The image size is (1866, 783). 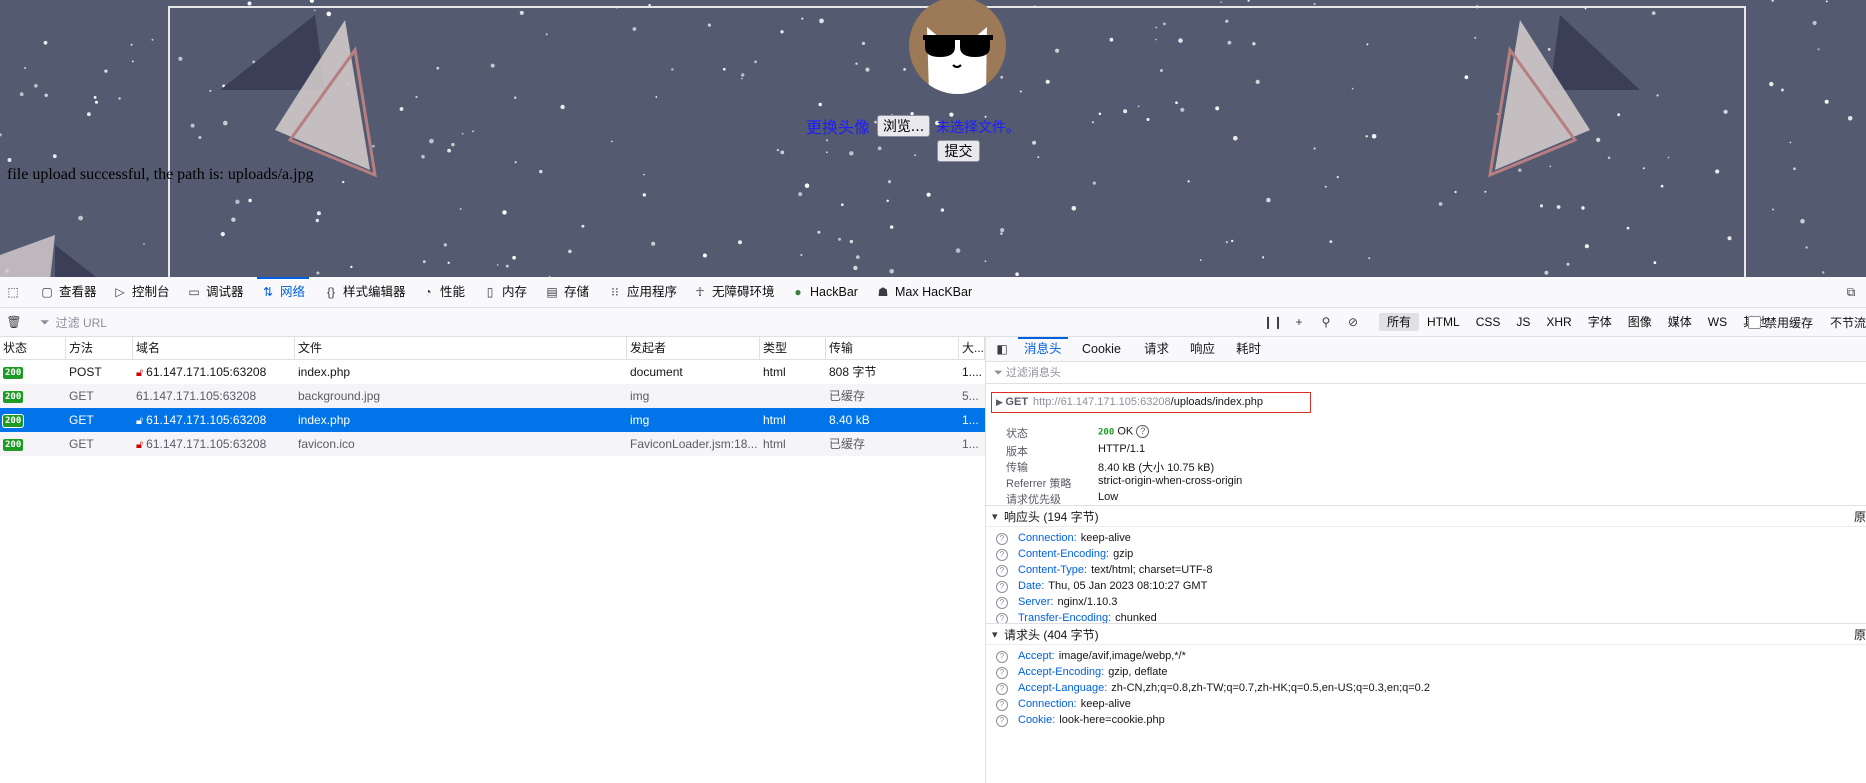 I want to click on filter-ws: WS, so click(x=1717, y=322).